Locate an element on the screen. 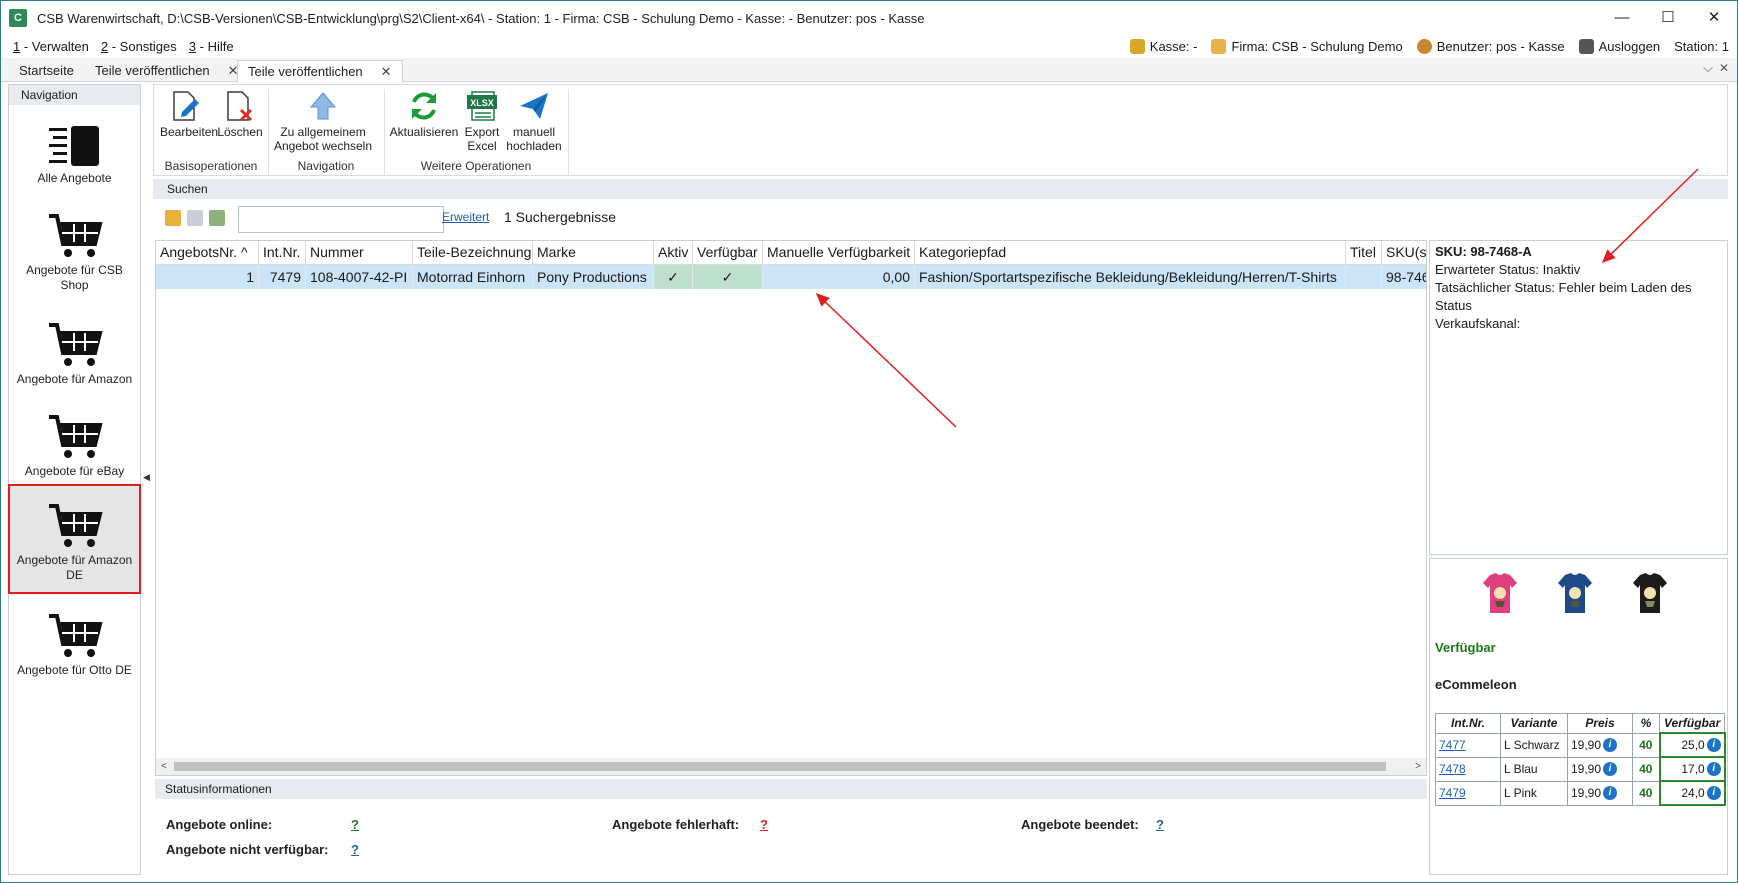  variant-price-cell: 19,90 i is located at coordinates (1600, 769).